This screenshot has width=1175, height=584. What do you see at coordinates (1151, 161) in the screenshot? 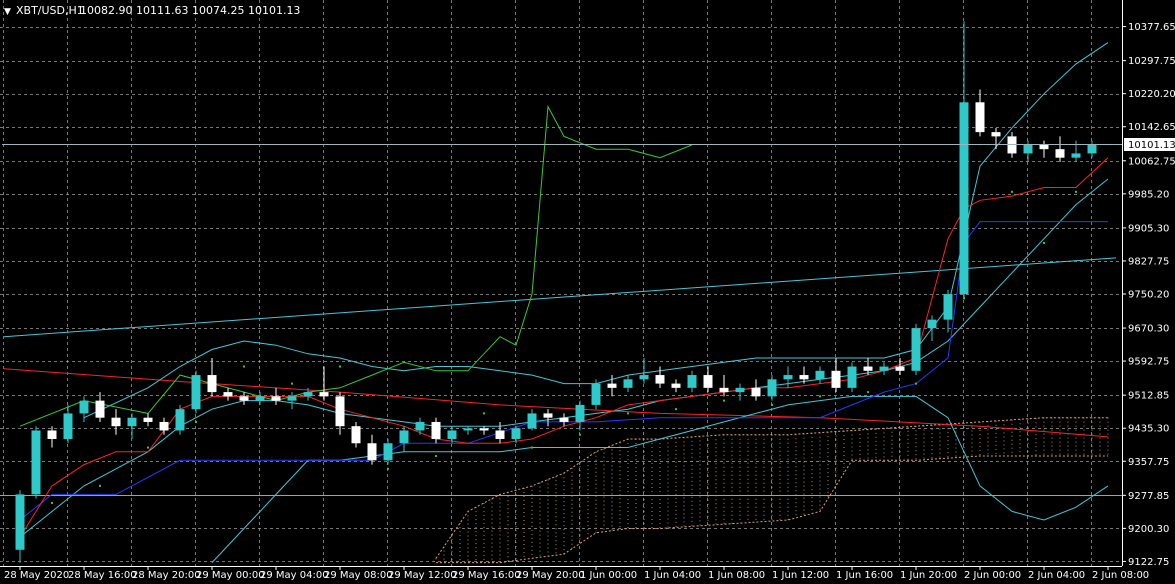
I see `price-tick-label: 10062.75` at bounding box center [1151, 161].